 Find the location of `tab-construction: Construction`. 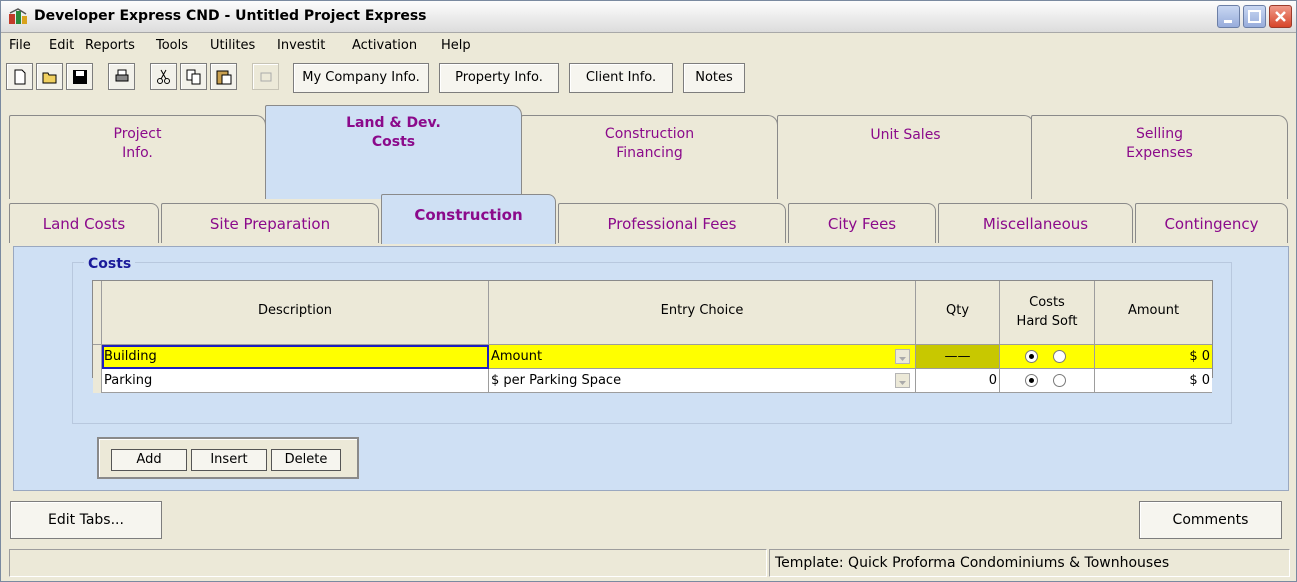

tab-construction: Construction is located at coordinates (468, 219).